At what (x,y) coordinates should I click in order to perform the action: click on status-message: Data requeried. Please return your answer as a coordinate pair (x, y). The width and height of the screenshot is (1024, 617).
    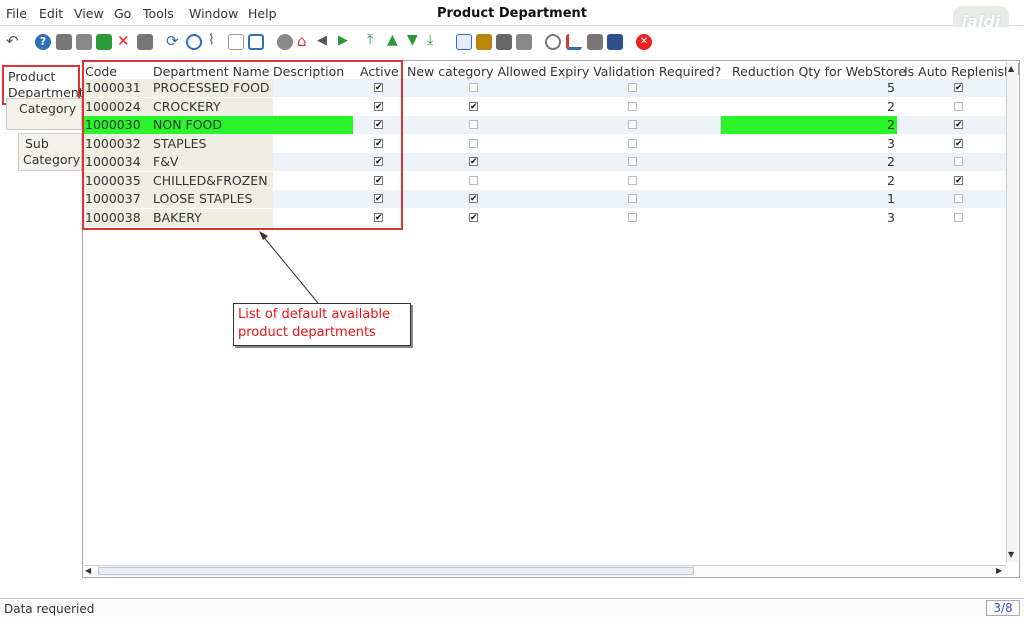
    Looking at the image, I should click on (49, 609).